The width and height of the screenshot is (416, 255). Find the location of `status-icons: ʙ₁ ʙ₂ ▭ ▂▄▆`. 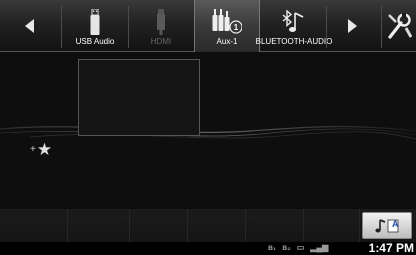

status-icons: ʙ₁ ʙ₂ ▭ ▂▄▆ is located at coordinates (298, 248).